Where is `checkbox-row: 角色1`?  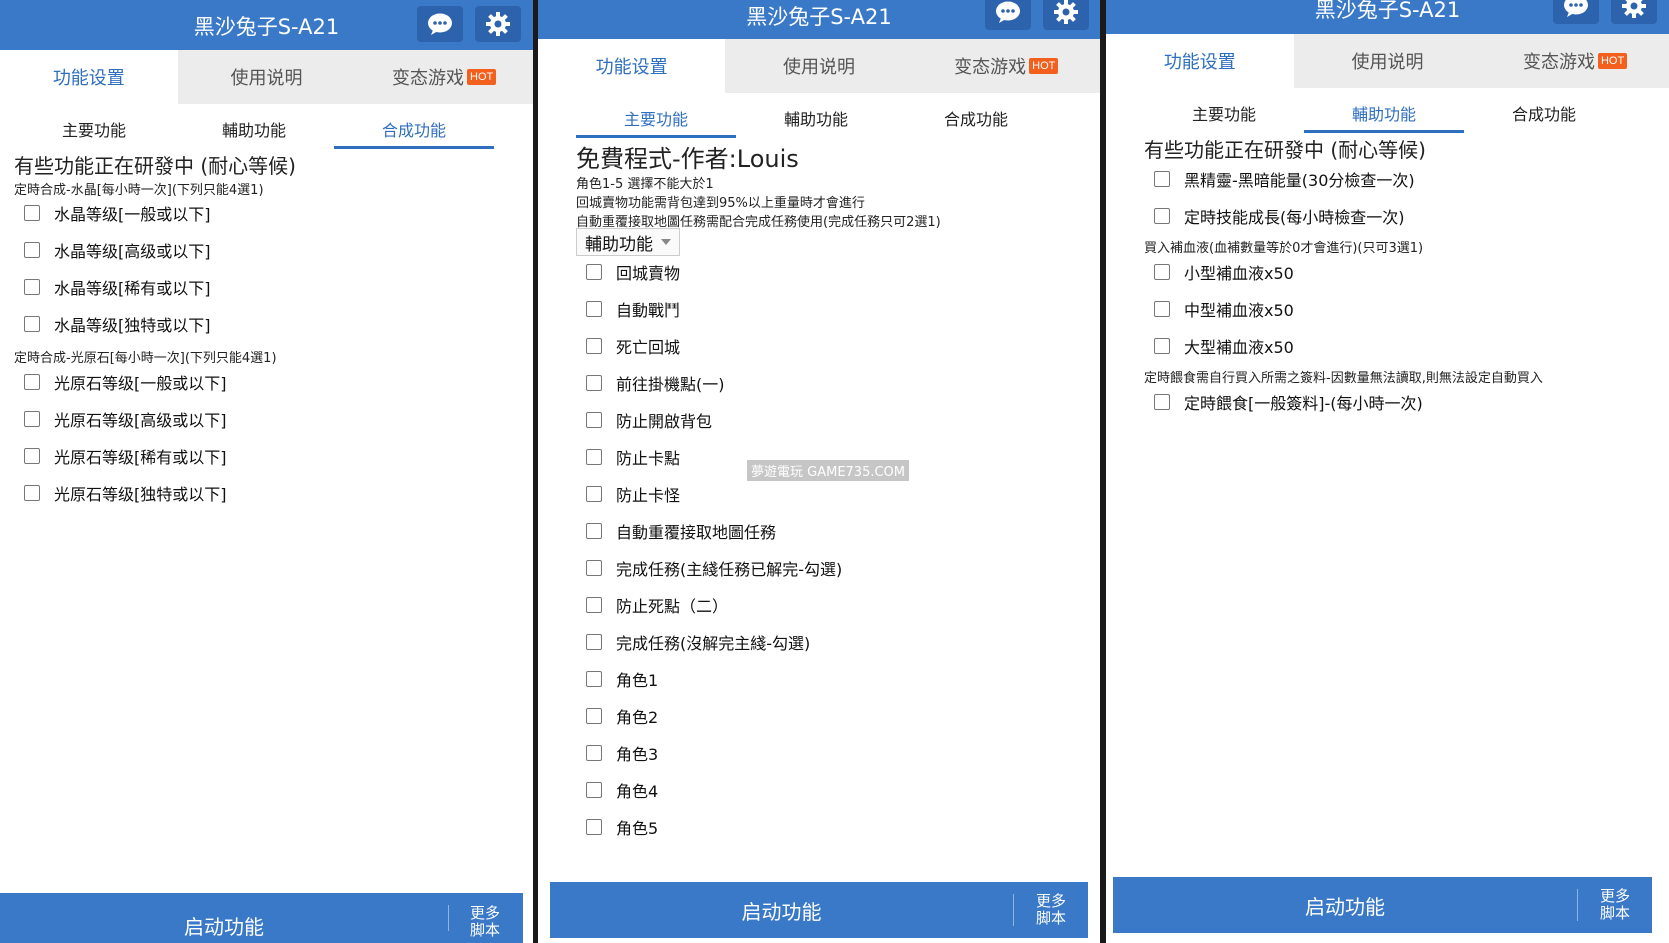
checkbox-row: 角色1 is located at coordinates (622, 679).